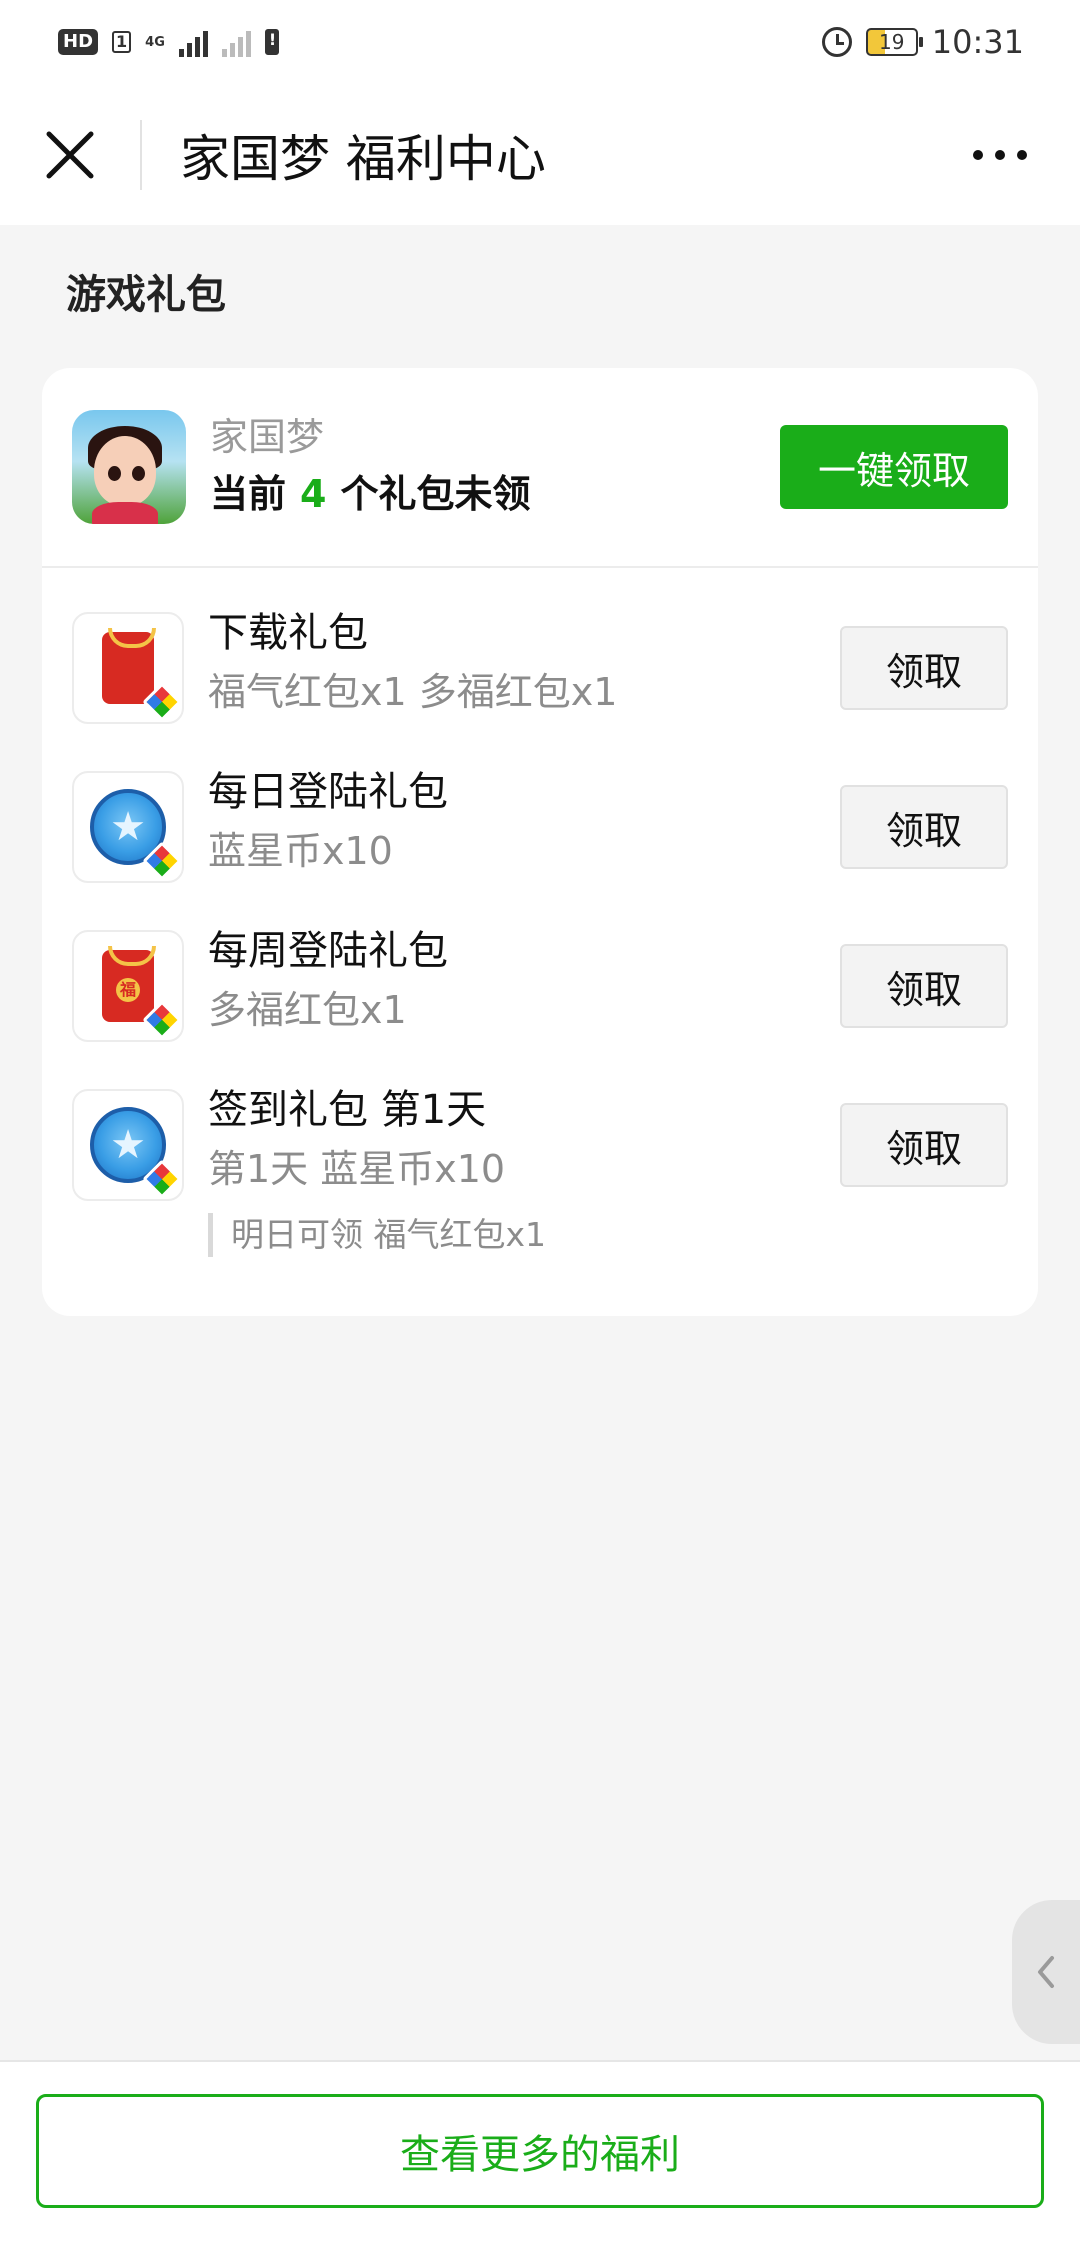 The image size is (1080, 2244). What do you see at coordinates (267, 437) in the screenshot?
I see `game-name: 家国梦` at bounding box center [267, 437].